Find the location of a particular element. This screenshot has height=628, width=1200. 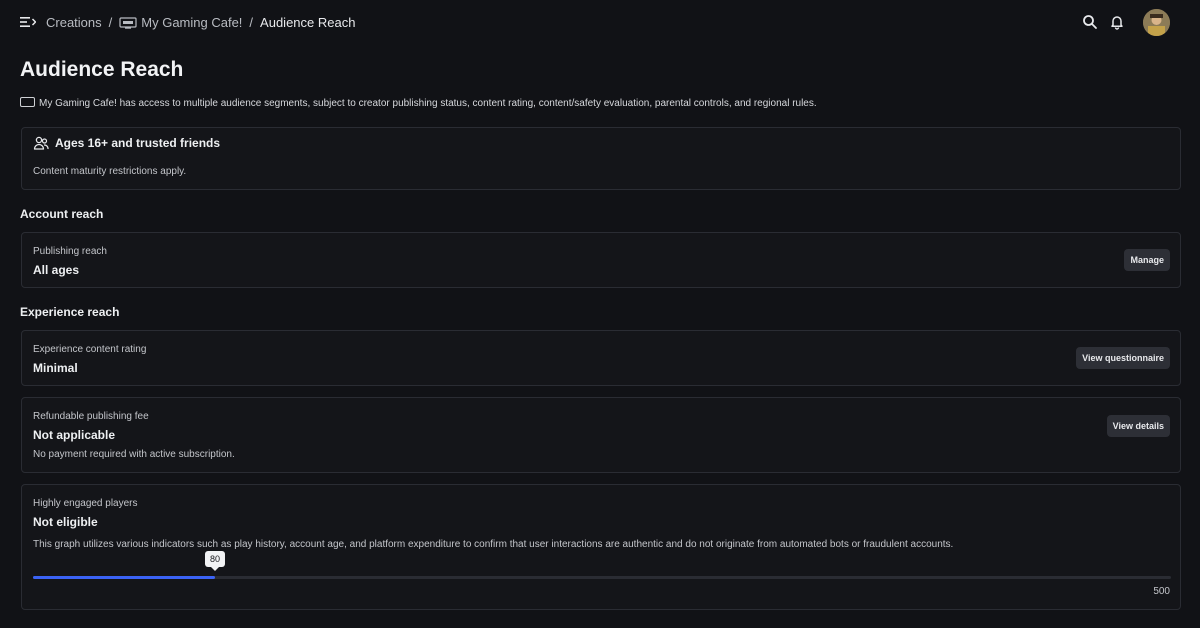

bell-icon is located at coordinates (1117, 22).